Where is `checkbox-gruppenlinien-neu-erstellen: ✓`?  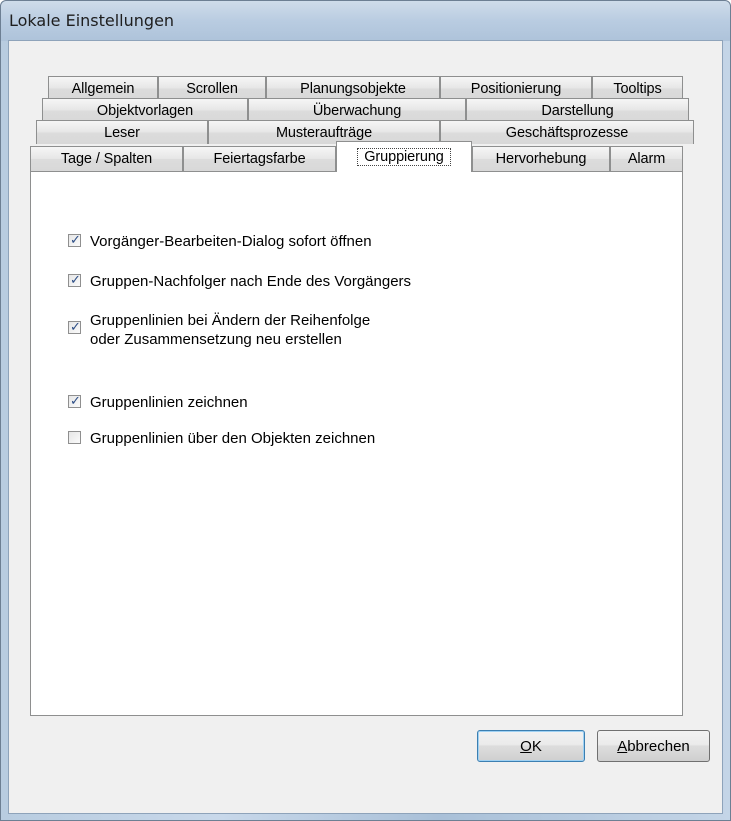
checkbox-gruppenlinien-neu-erstellen: ✓ is located at coordinates (74, 326).